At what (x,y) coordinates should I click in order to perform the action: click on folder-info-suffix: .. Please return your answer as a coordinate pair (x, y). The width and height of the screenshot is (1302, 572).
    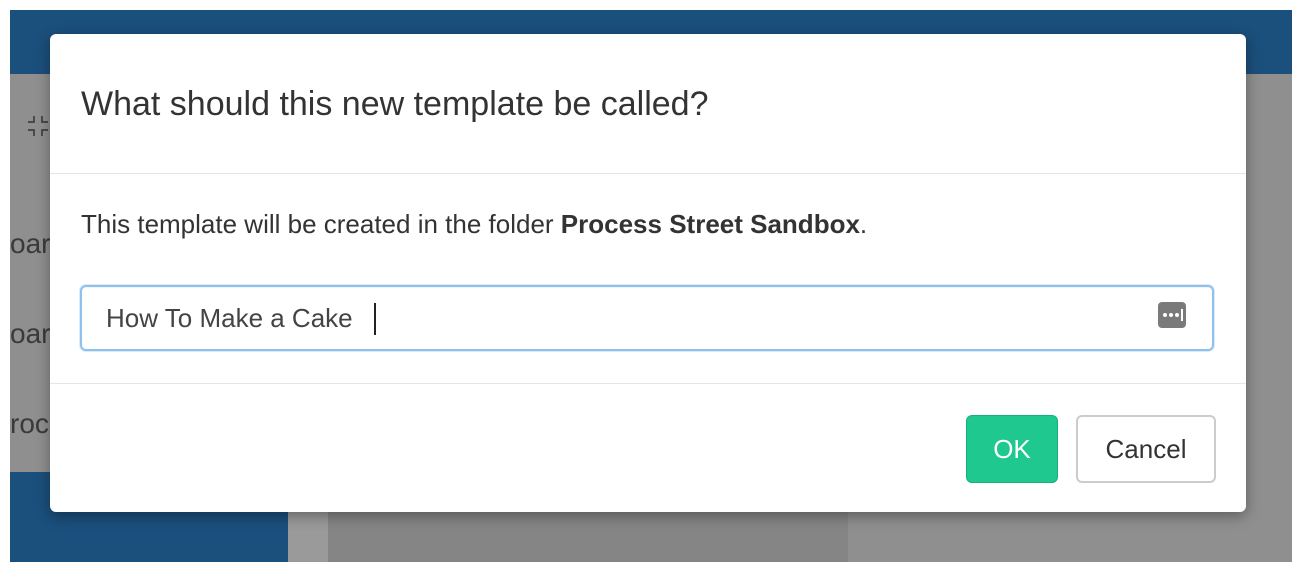
    Looking at the image, I should click on (863, 224).